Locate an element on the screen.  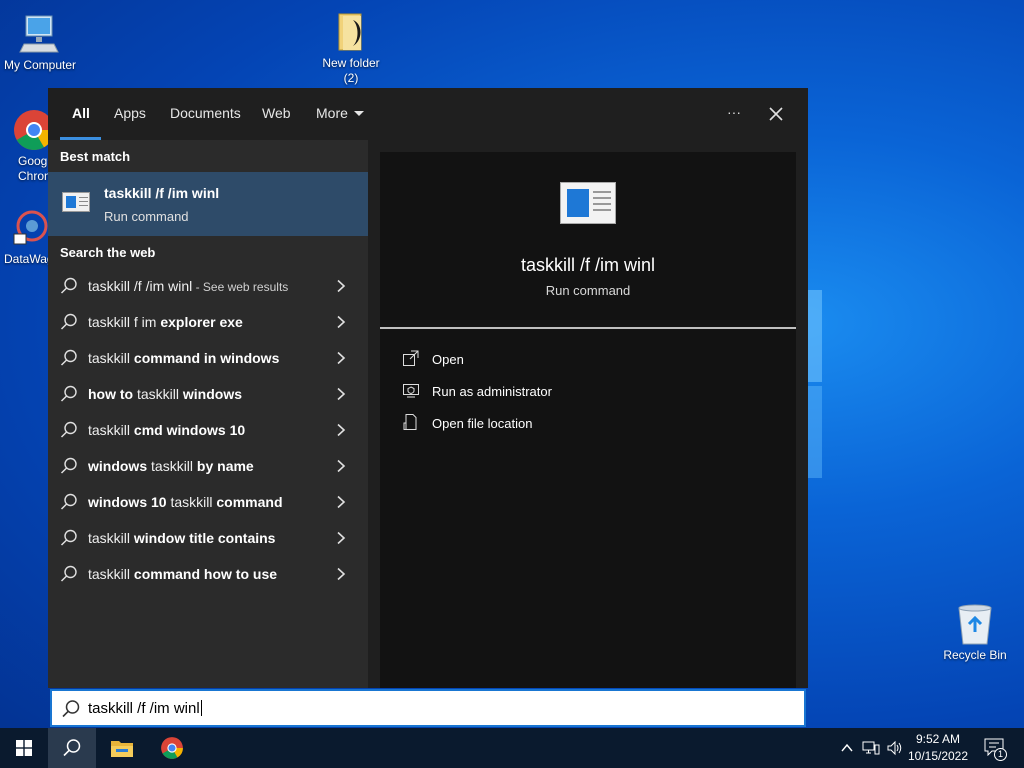
web-result-label: windows taskkill by name is located at coordinates (171, 466).